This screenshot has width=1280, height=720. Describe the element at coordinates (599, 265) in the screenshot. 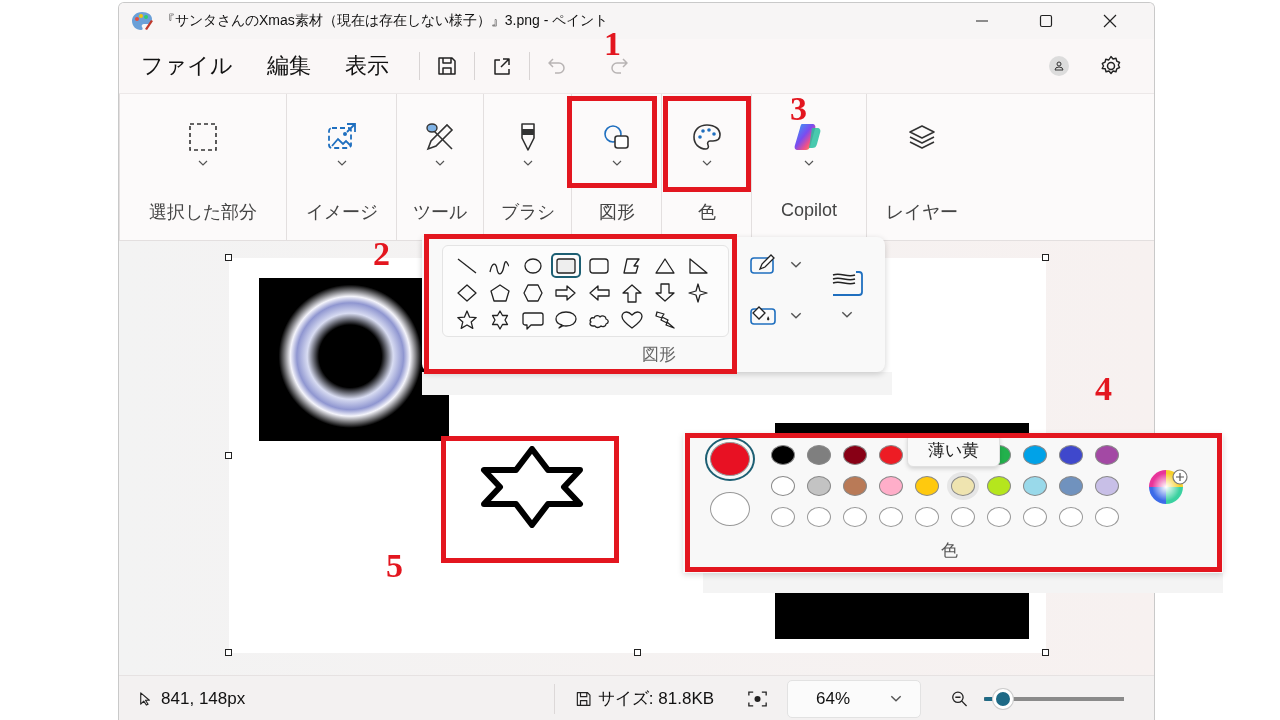

I see `rounded-rectangle-icon` at that location.